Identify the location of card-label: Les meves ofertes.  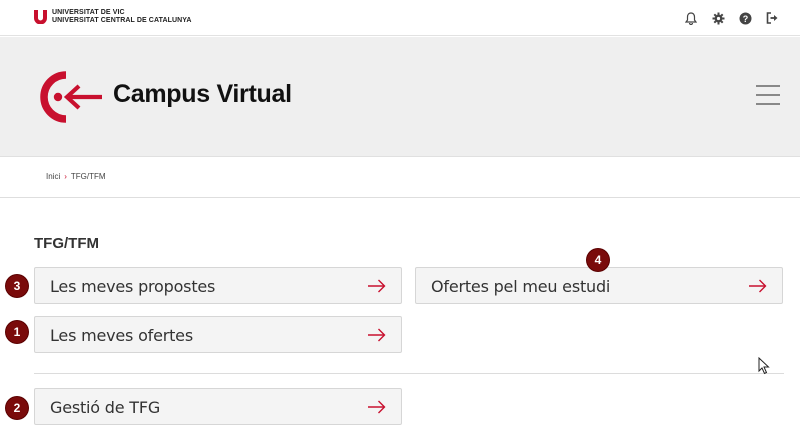
(121, 335).